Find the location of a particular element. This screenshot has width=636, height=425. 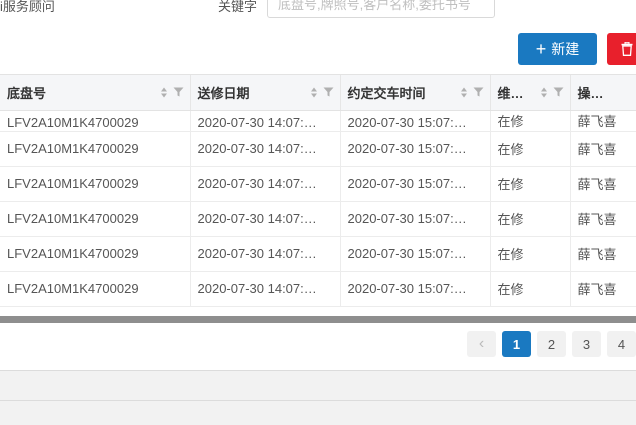

footer-divider is located at coordinates (318, 400).